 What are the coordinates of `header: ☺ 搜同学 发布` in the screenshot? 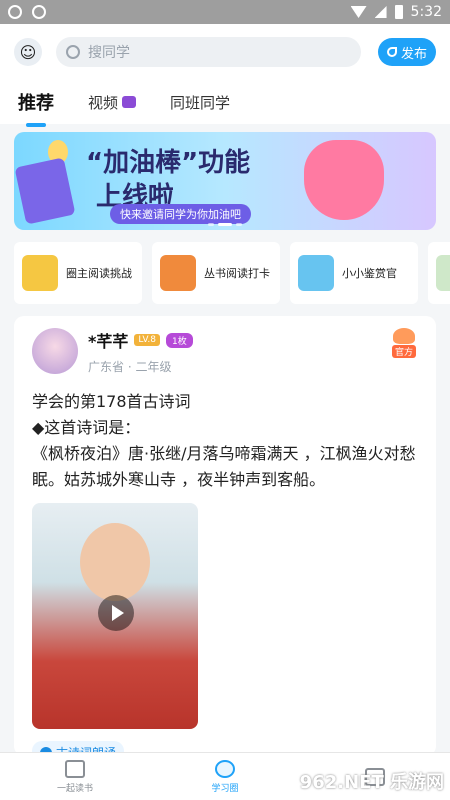 It's located at (225, 52).